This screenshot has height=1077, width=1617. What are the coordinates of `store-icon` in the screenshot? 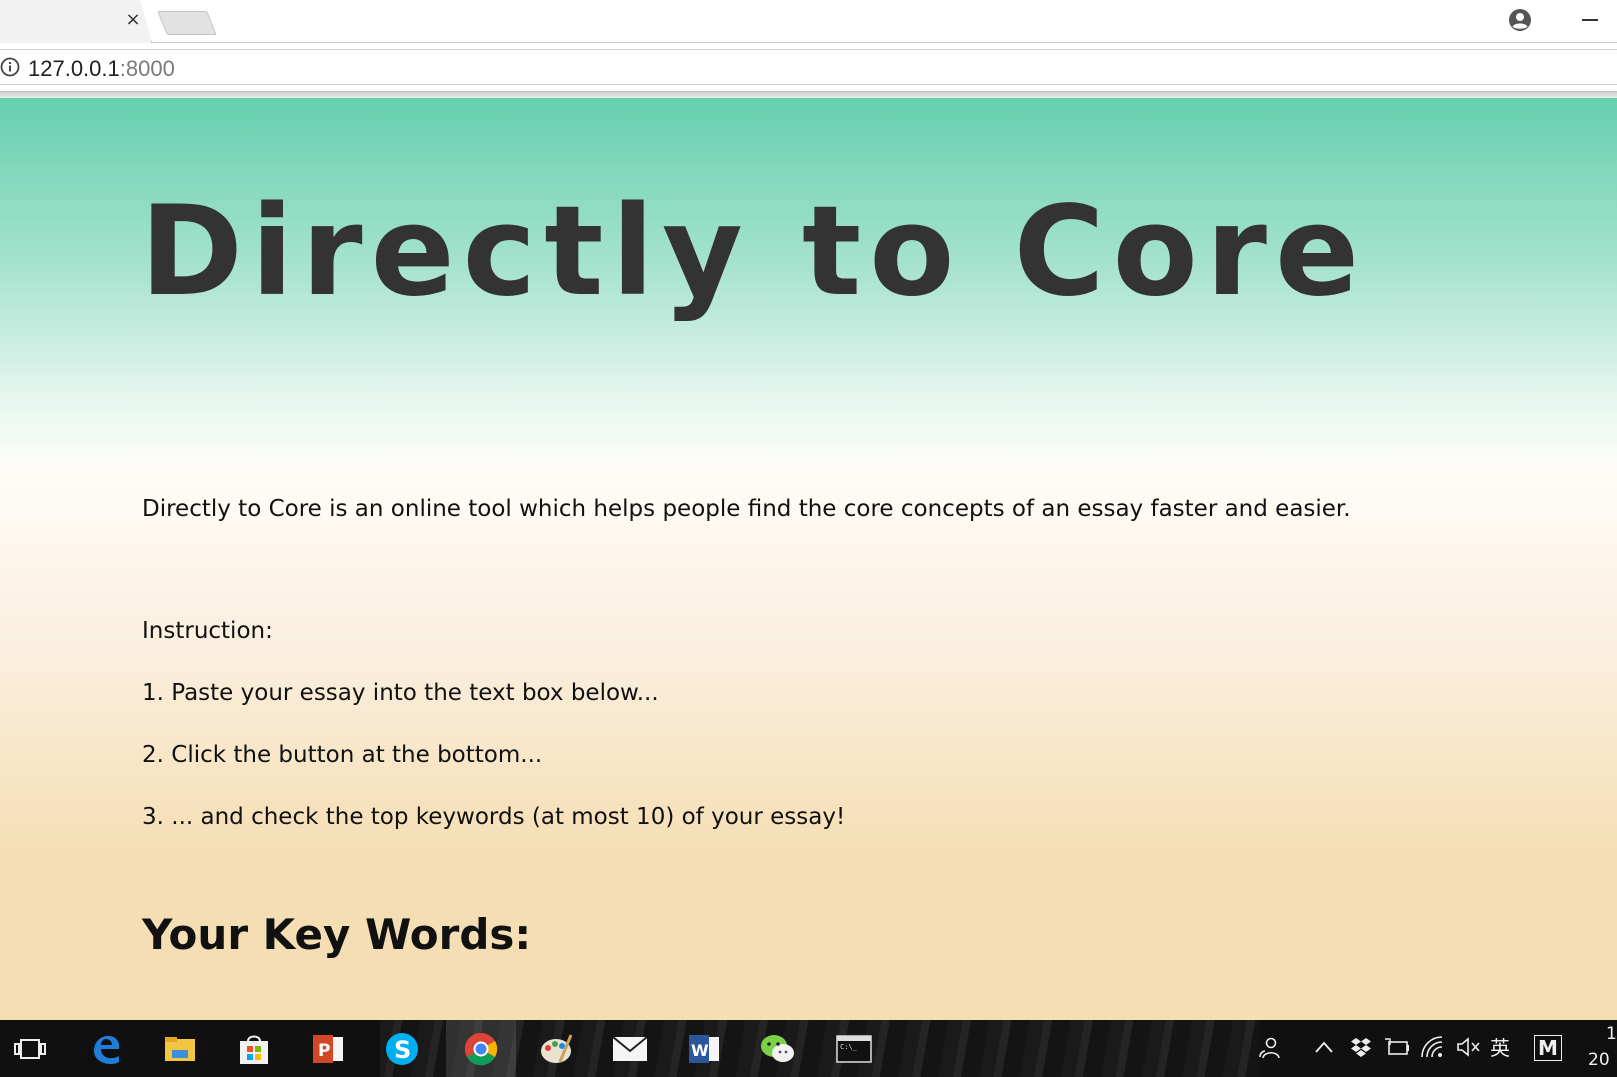 It's located at (254, 1049).